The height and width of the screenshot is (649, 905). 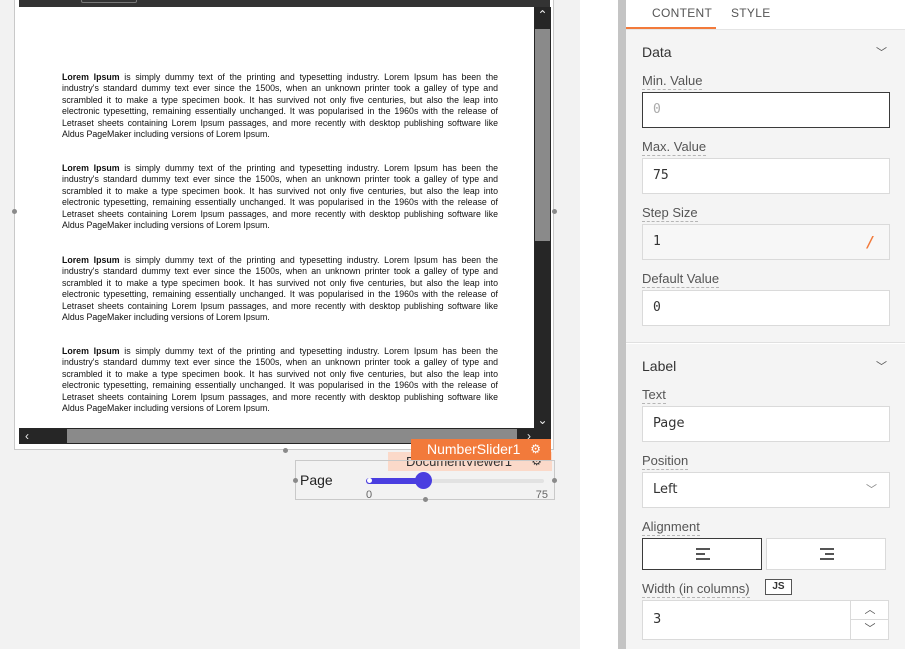 I want to click on tab-style: STYLE, so click(x=751, y=13).